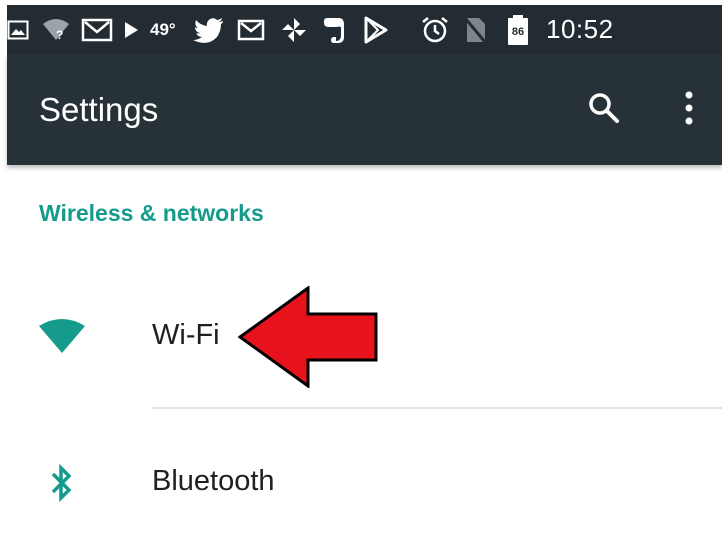 This screenshot has height=550, width=722. I want to click on page-title: Settings, so click(99, 109).